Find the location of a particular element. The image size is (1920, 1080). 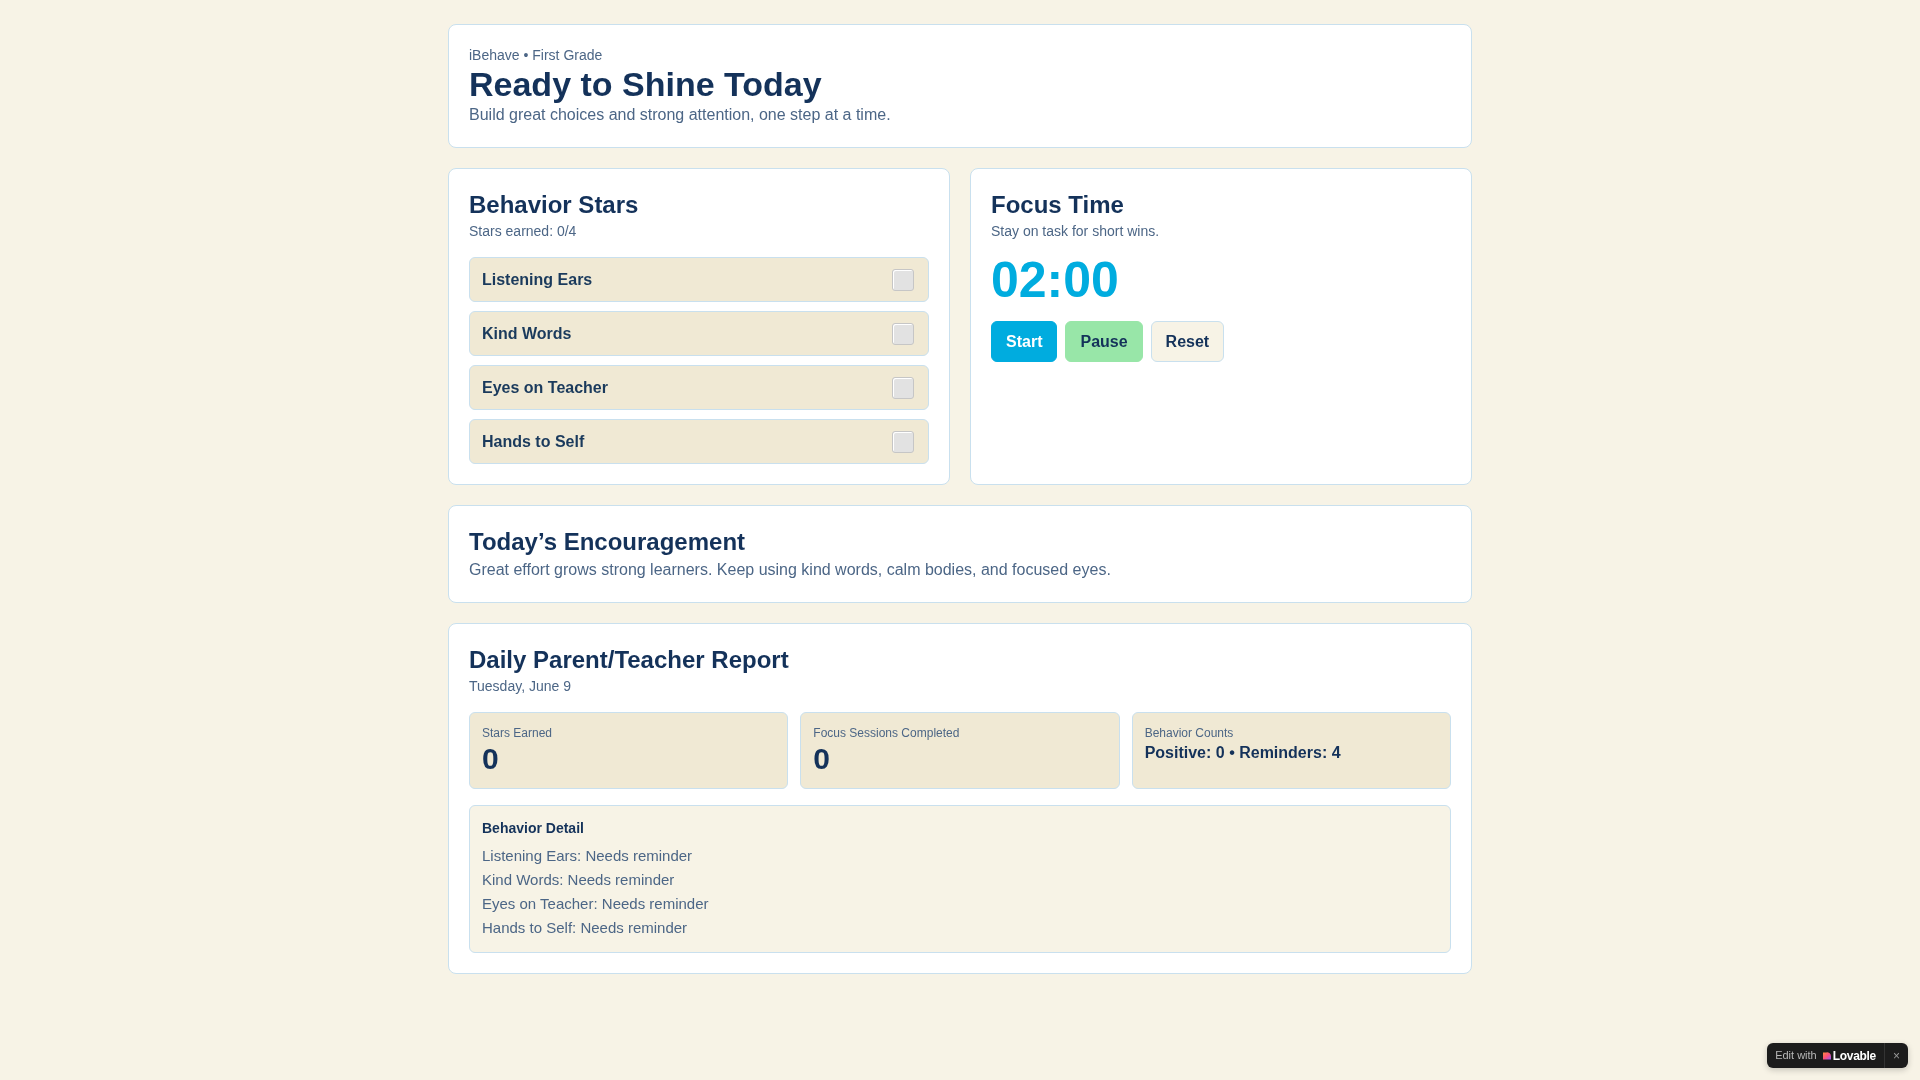

eyebrow-text: iBehave • First Grade is located at coordinates (536, 55).